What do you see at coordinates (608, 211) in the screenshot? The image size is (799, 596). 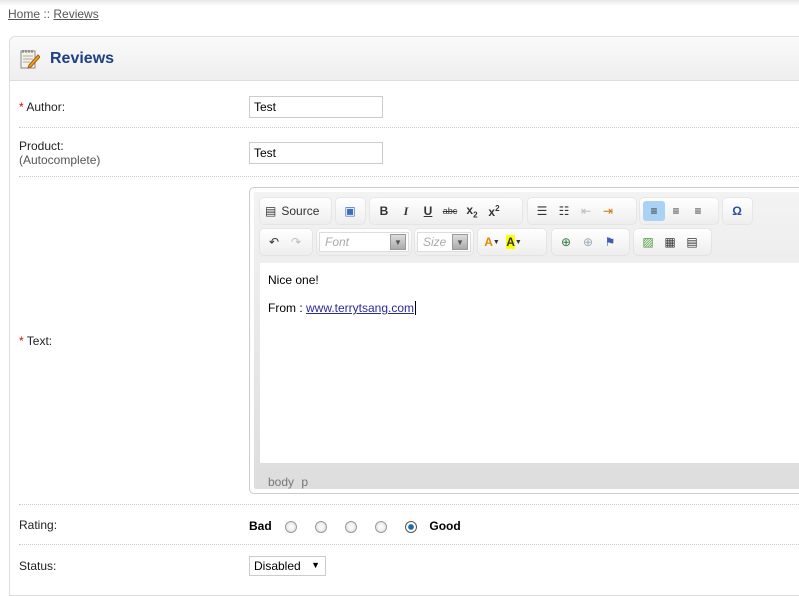 I see `indent-icon: ⇥` at bounding box center [608, 211].